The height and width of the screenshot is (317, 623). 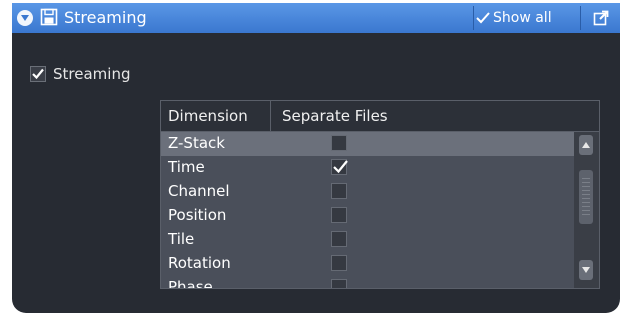 I want to click on streaming-label: Streaming, so click(x=92, y=74).